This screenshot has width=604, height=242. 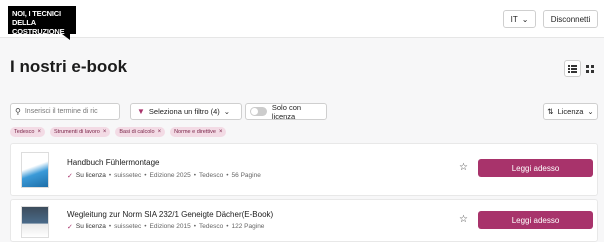 What do you see at coordinates (570, 19) in the screenshot?
I see `disconnect-button: Disconnetti` at bounding box center [570, 19].